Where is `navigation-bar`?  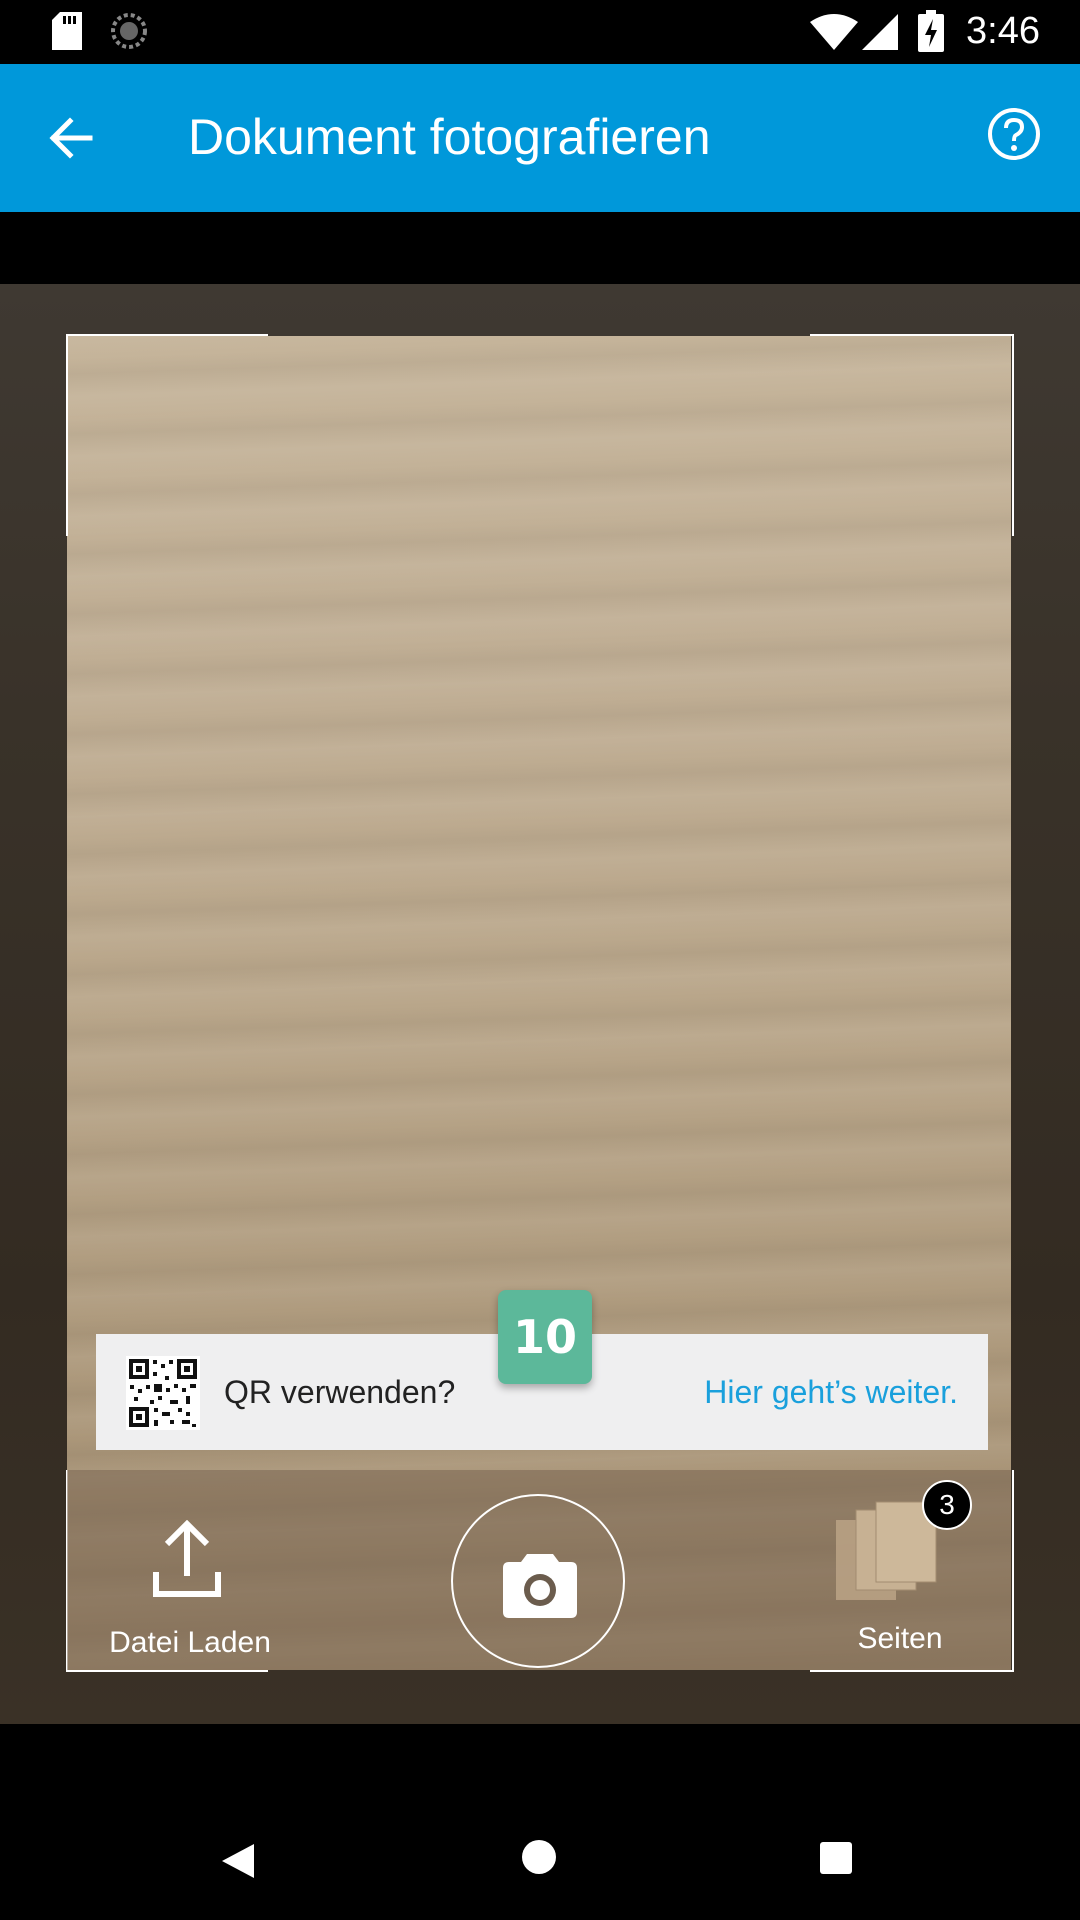 navigation-bar is located at coordinates (540, 1822).